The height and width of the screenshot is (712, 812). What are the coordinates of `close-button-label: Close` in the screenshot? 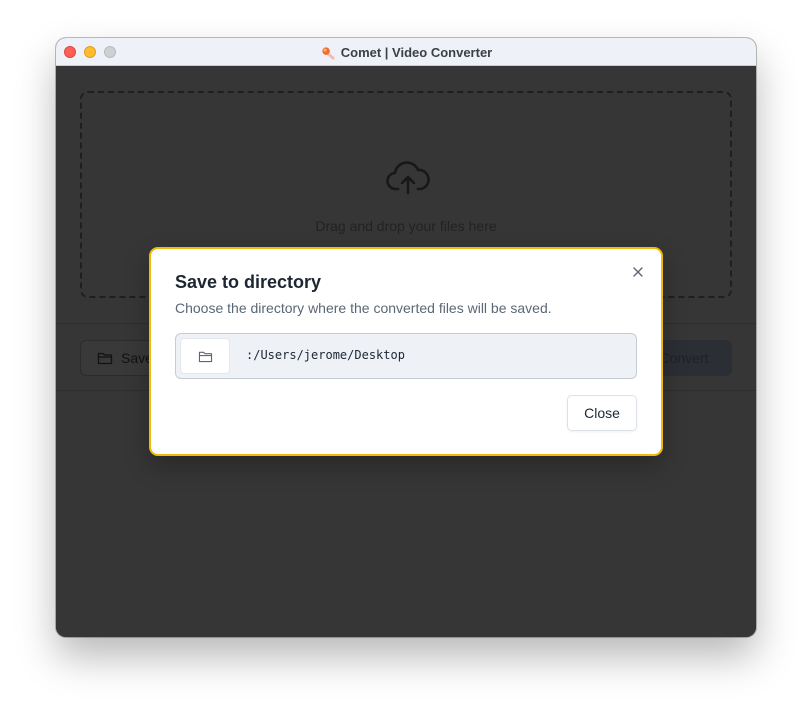 It's located at (602, 413).